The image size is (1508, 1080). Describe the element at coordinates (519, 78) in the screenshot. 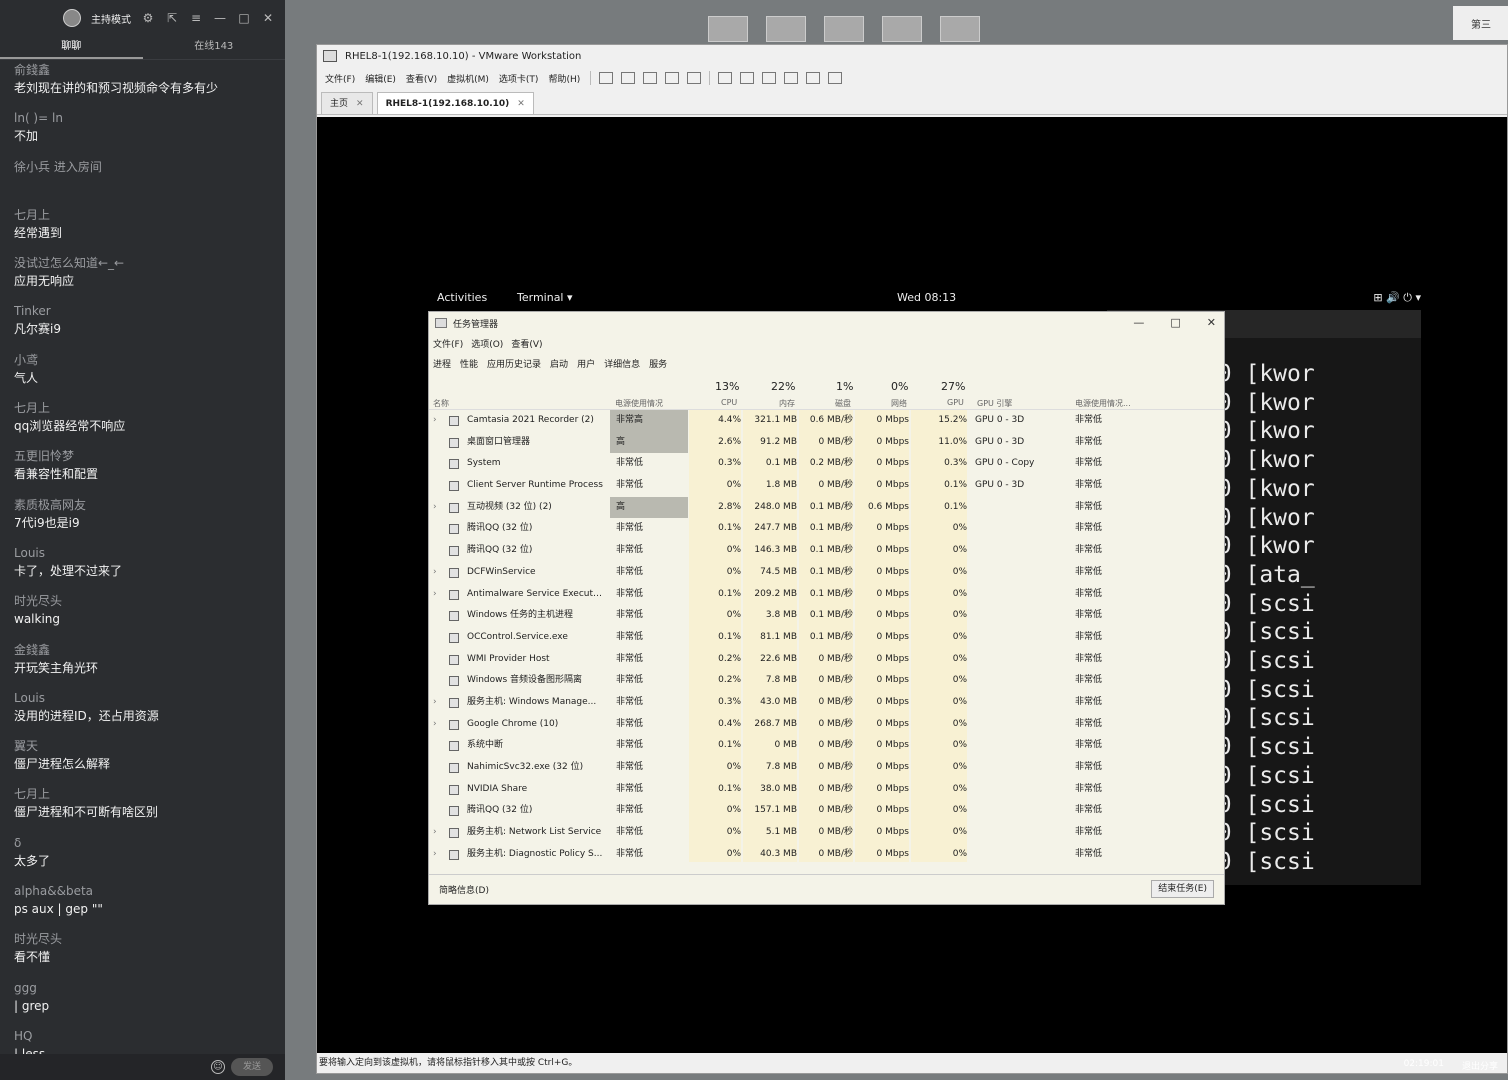

I see `menu-tabs: 选项卡(T)` at that location.